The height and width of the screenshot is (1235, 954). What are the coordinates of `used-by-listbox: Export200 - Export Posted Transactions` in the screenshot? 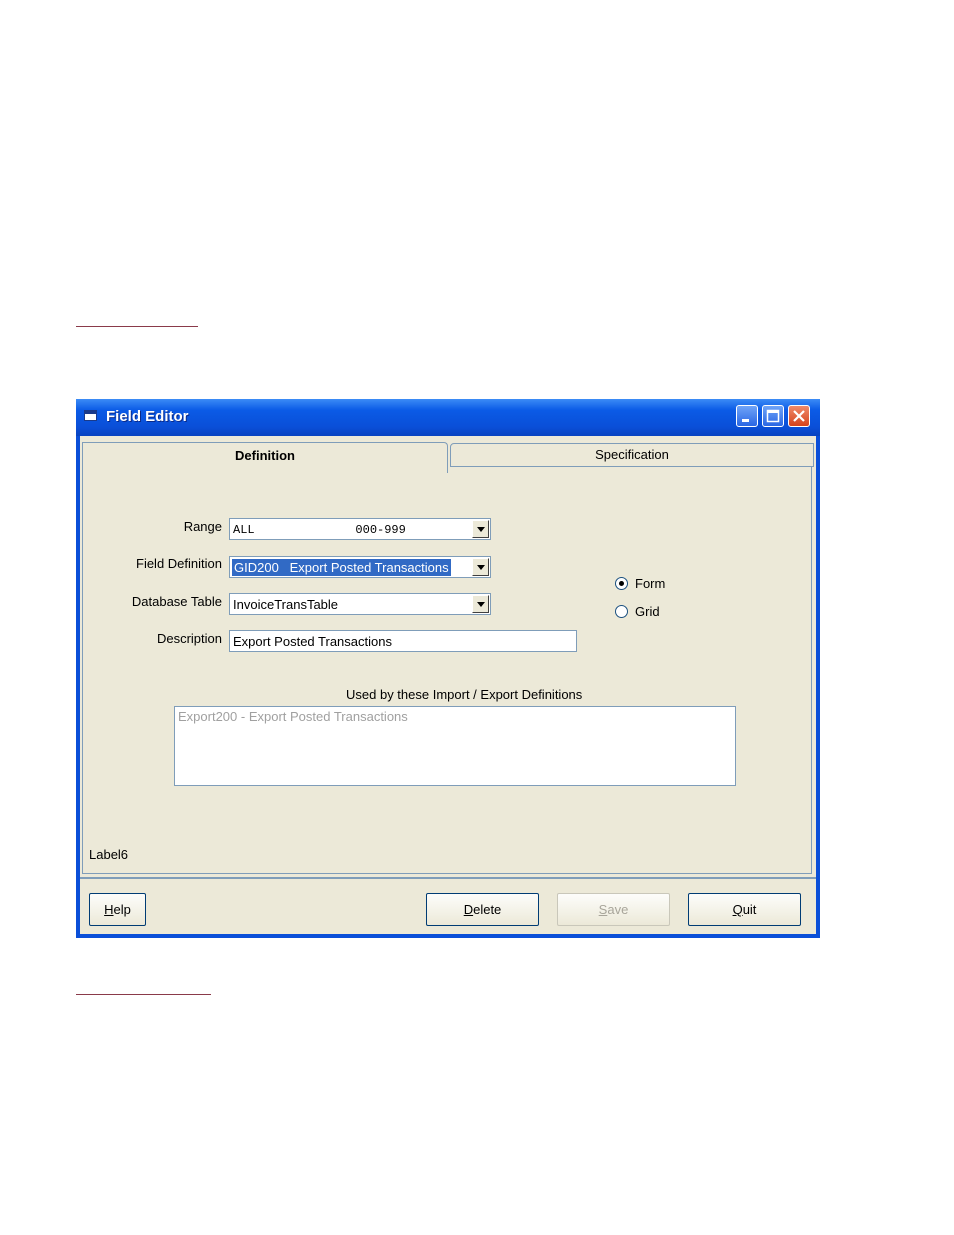 It's located at (455, 746).